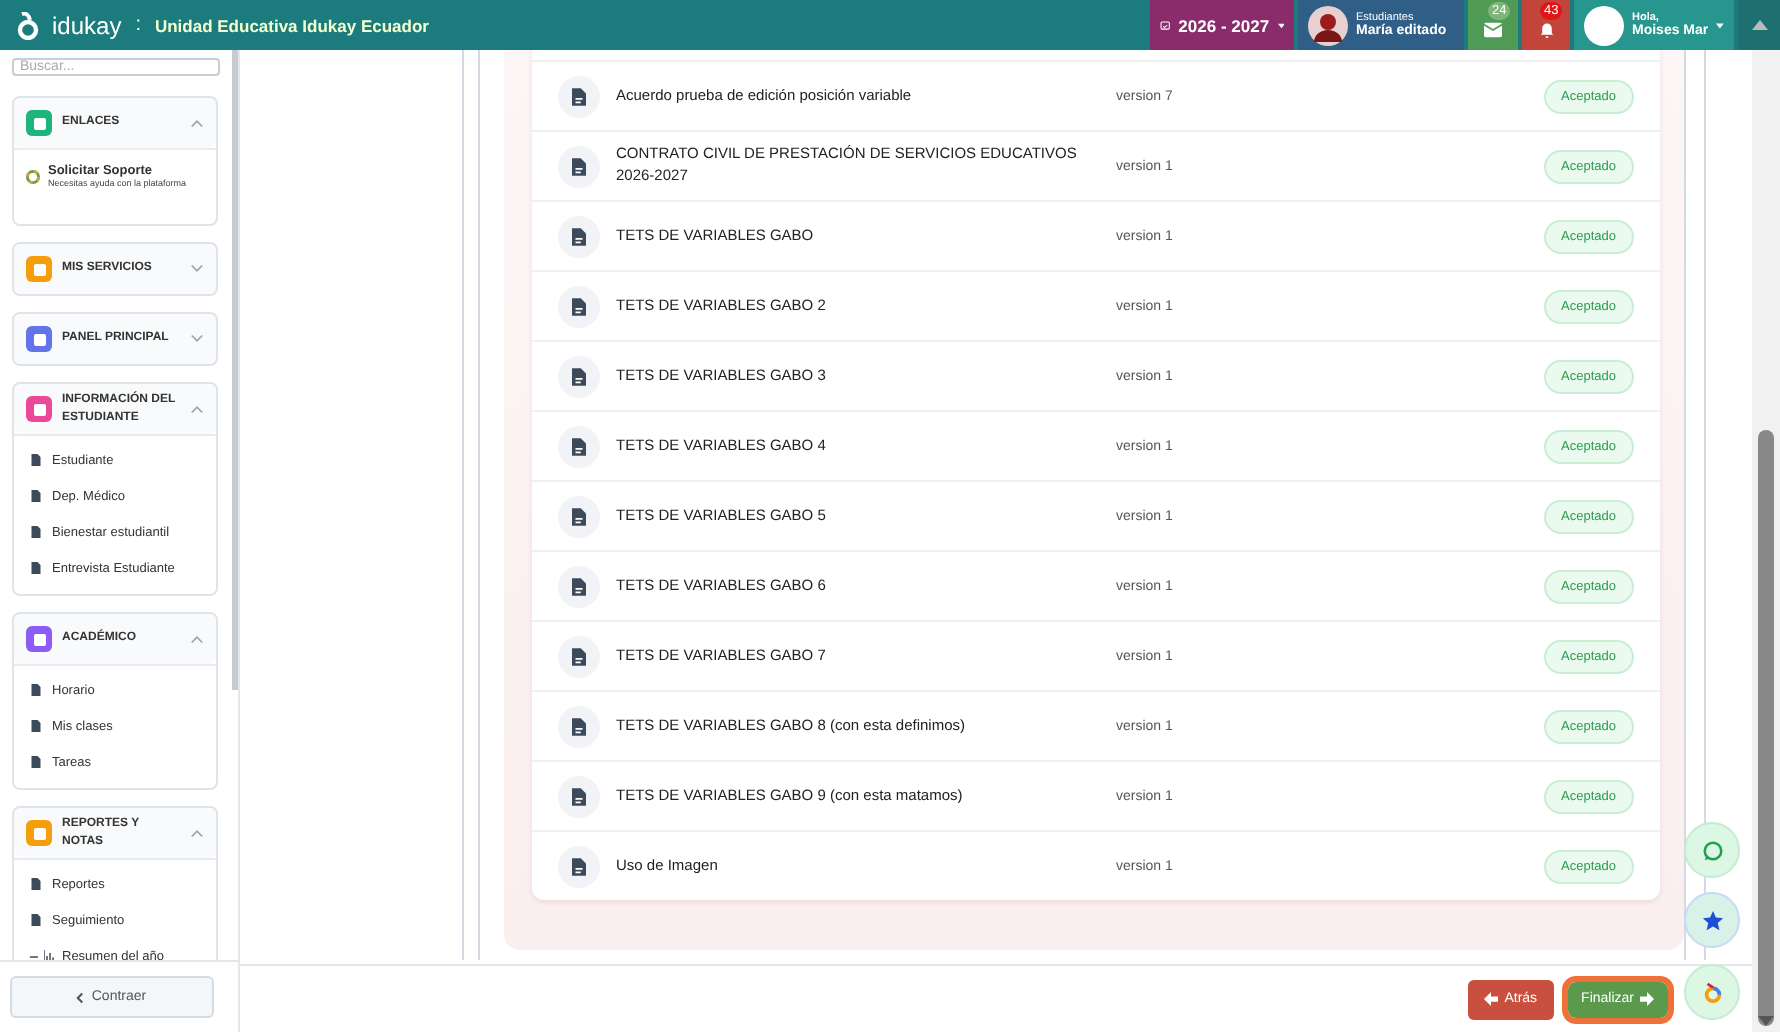 This screenshot has height=1032, width=1780. I want to click on chat-button, so click(1712, 850).